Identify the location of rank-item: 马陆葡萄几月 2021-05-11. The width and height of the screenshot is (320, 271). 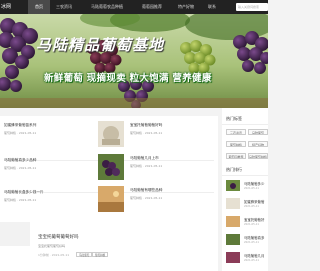
(247, 261).